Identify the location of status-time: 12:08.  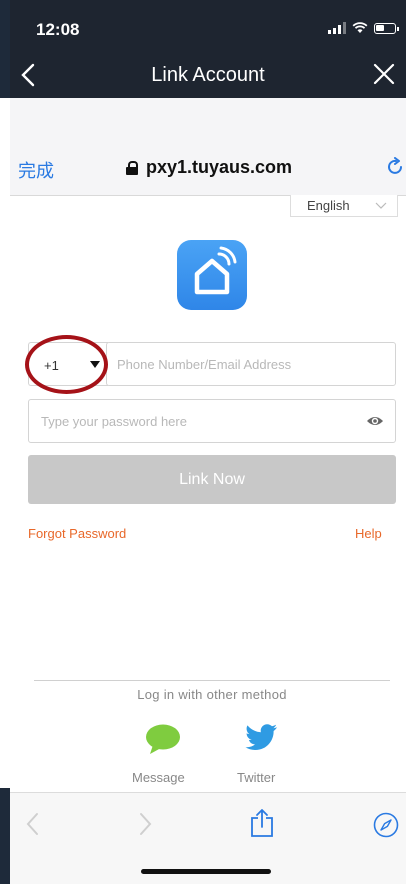
(58, 29).